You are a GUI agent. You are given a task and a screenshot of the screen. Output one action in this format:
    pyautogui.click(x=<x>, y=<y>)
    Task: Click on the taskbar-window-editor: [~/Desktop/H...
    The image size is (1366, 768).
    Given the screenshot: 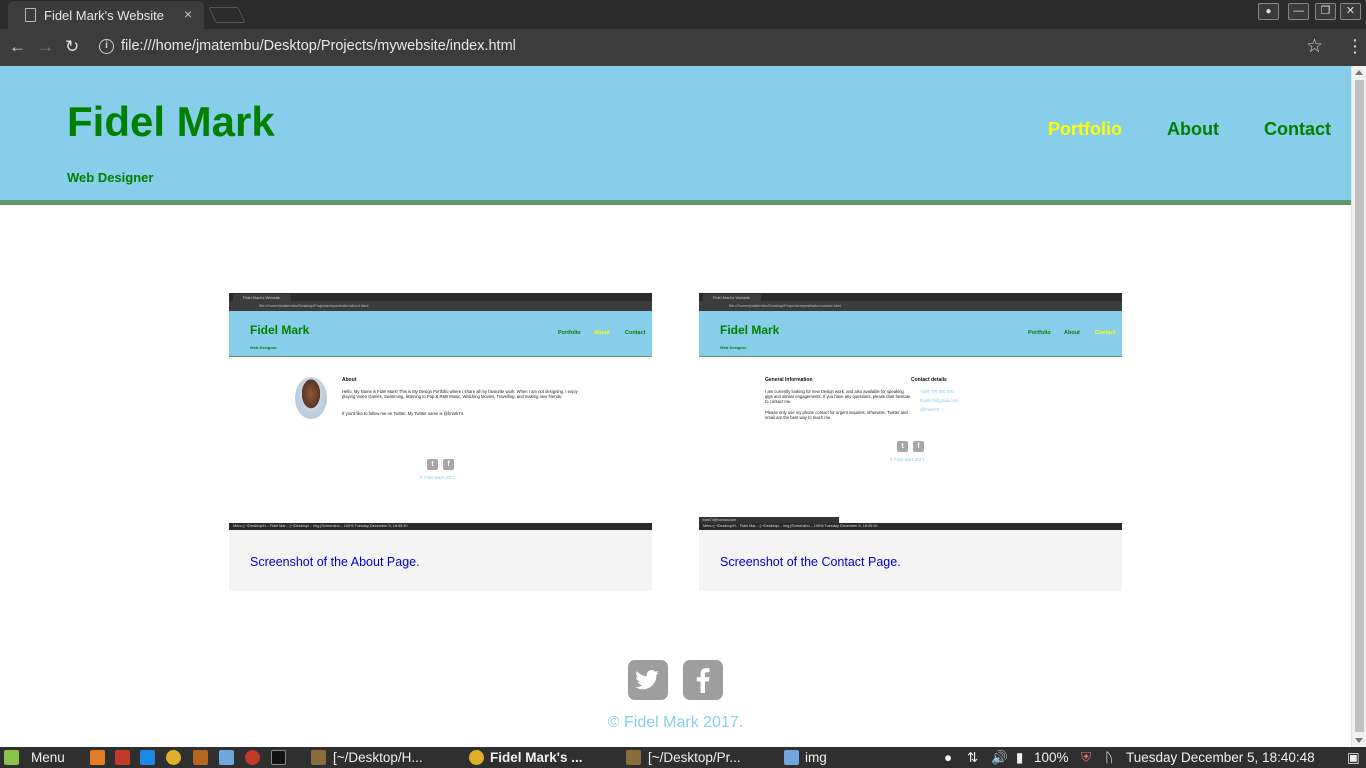 What is the action you would take?
    pyautogui.click(x=378, y=757)
    